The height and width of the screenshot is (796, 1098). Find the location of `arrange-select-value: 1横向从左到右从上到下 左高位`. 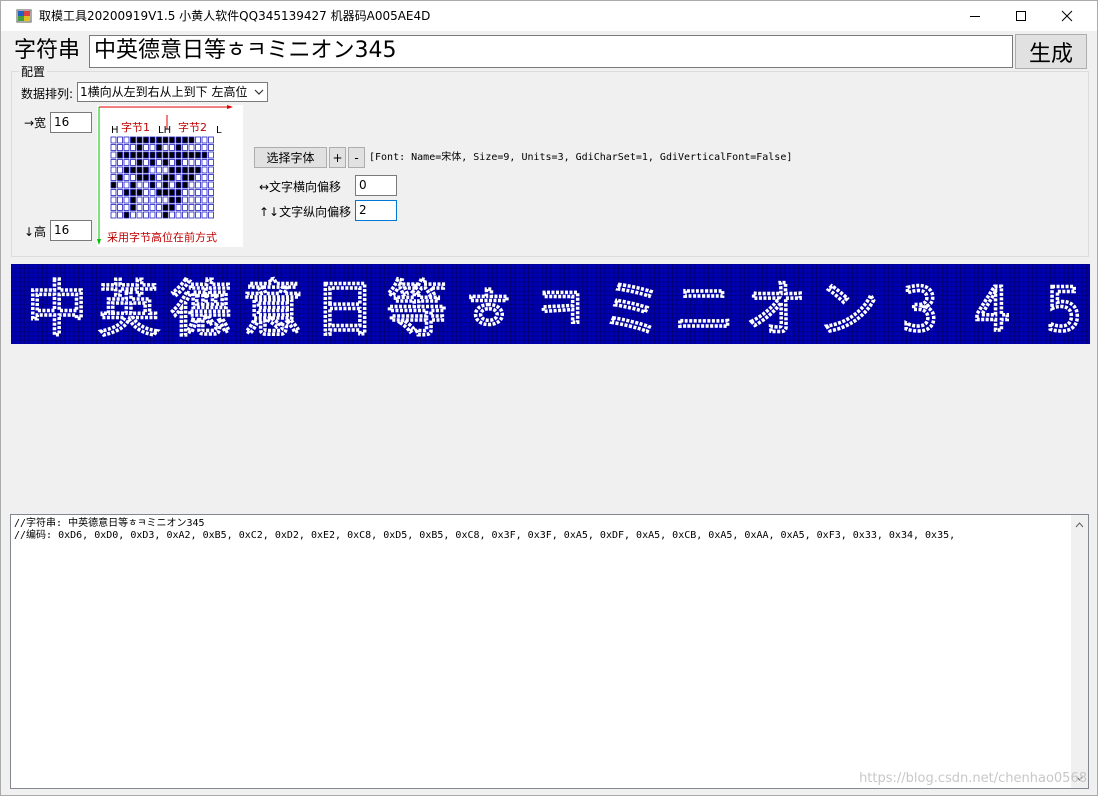

arrange-select-value: 1横向从左到右从上到下 左高位 is located at coordinates (164, 92).